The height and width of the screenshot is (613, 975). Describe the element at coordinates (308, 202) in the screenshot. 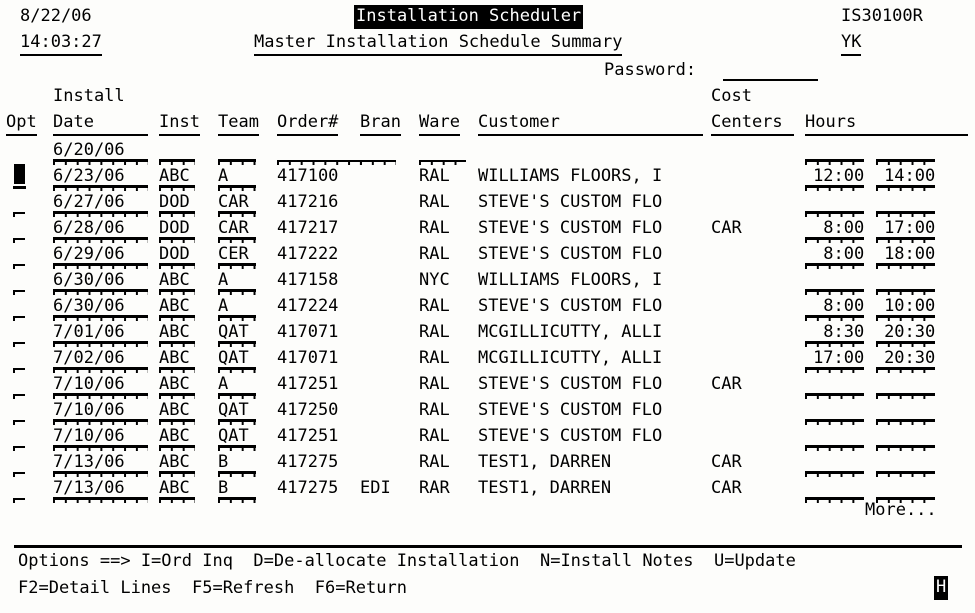

I see `order-number-value: 417216` at that location.